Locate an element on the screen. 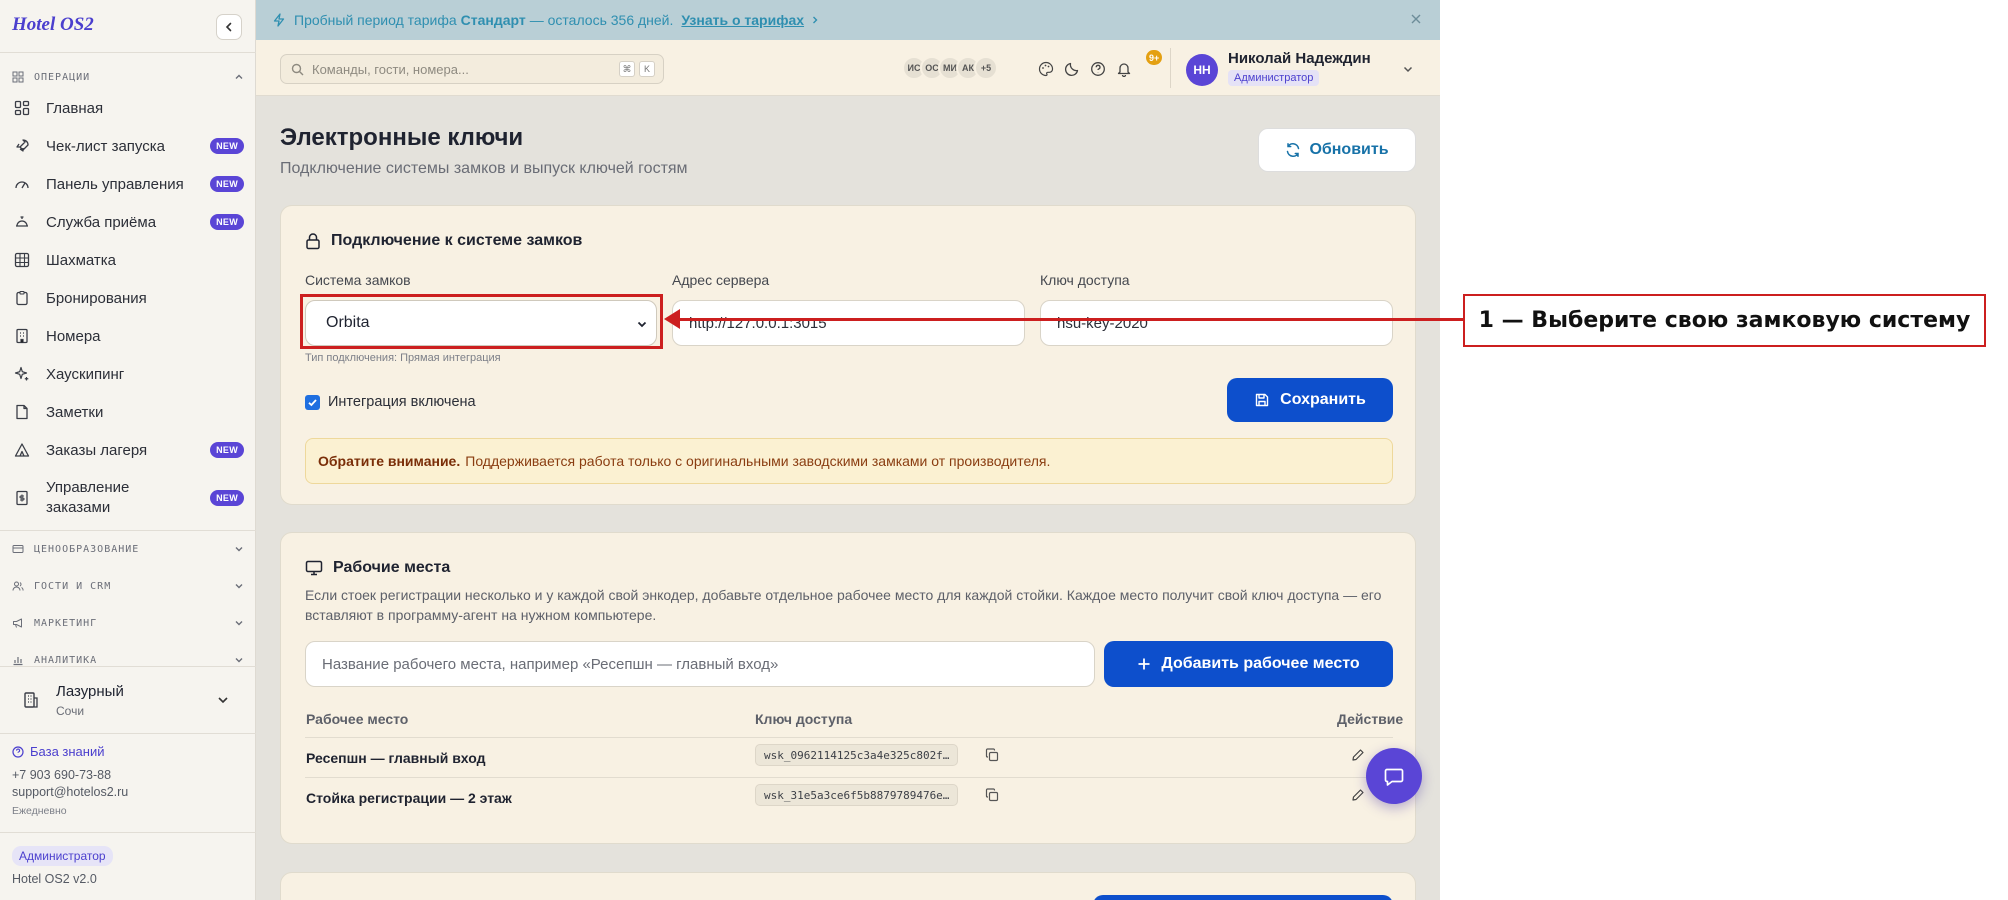  hotel-name: Лазурный is located at coordinates (90, 691).